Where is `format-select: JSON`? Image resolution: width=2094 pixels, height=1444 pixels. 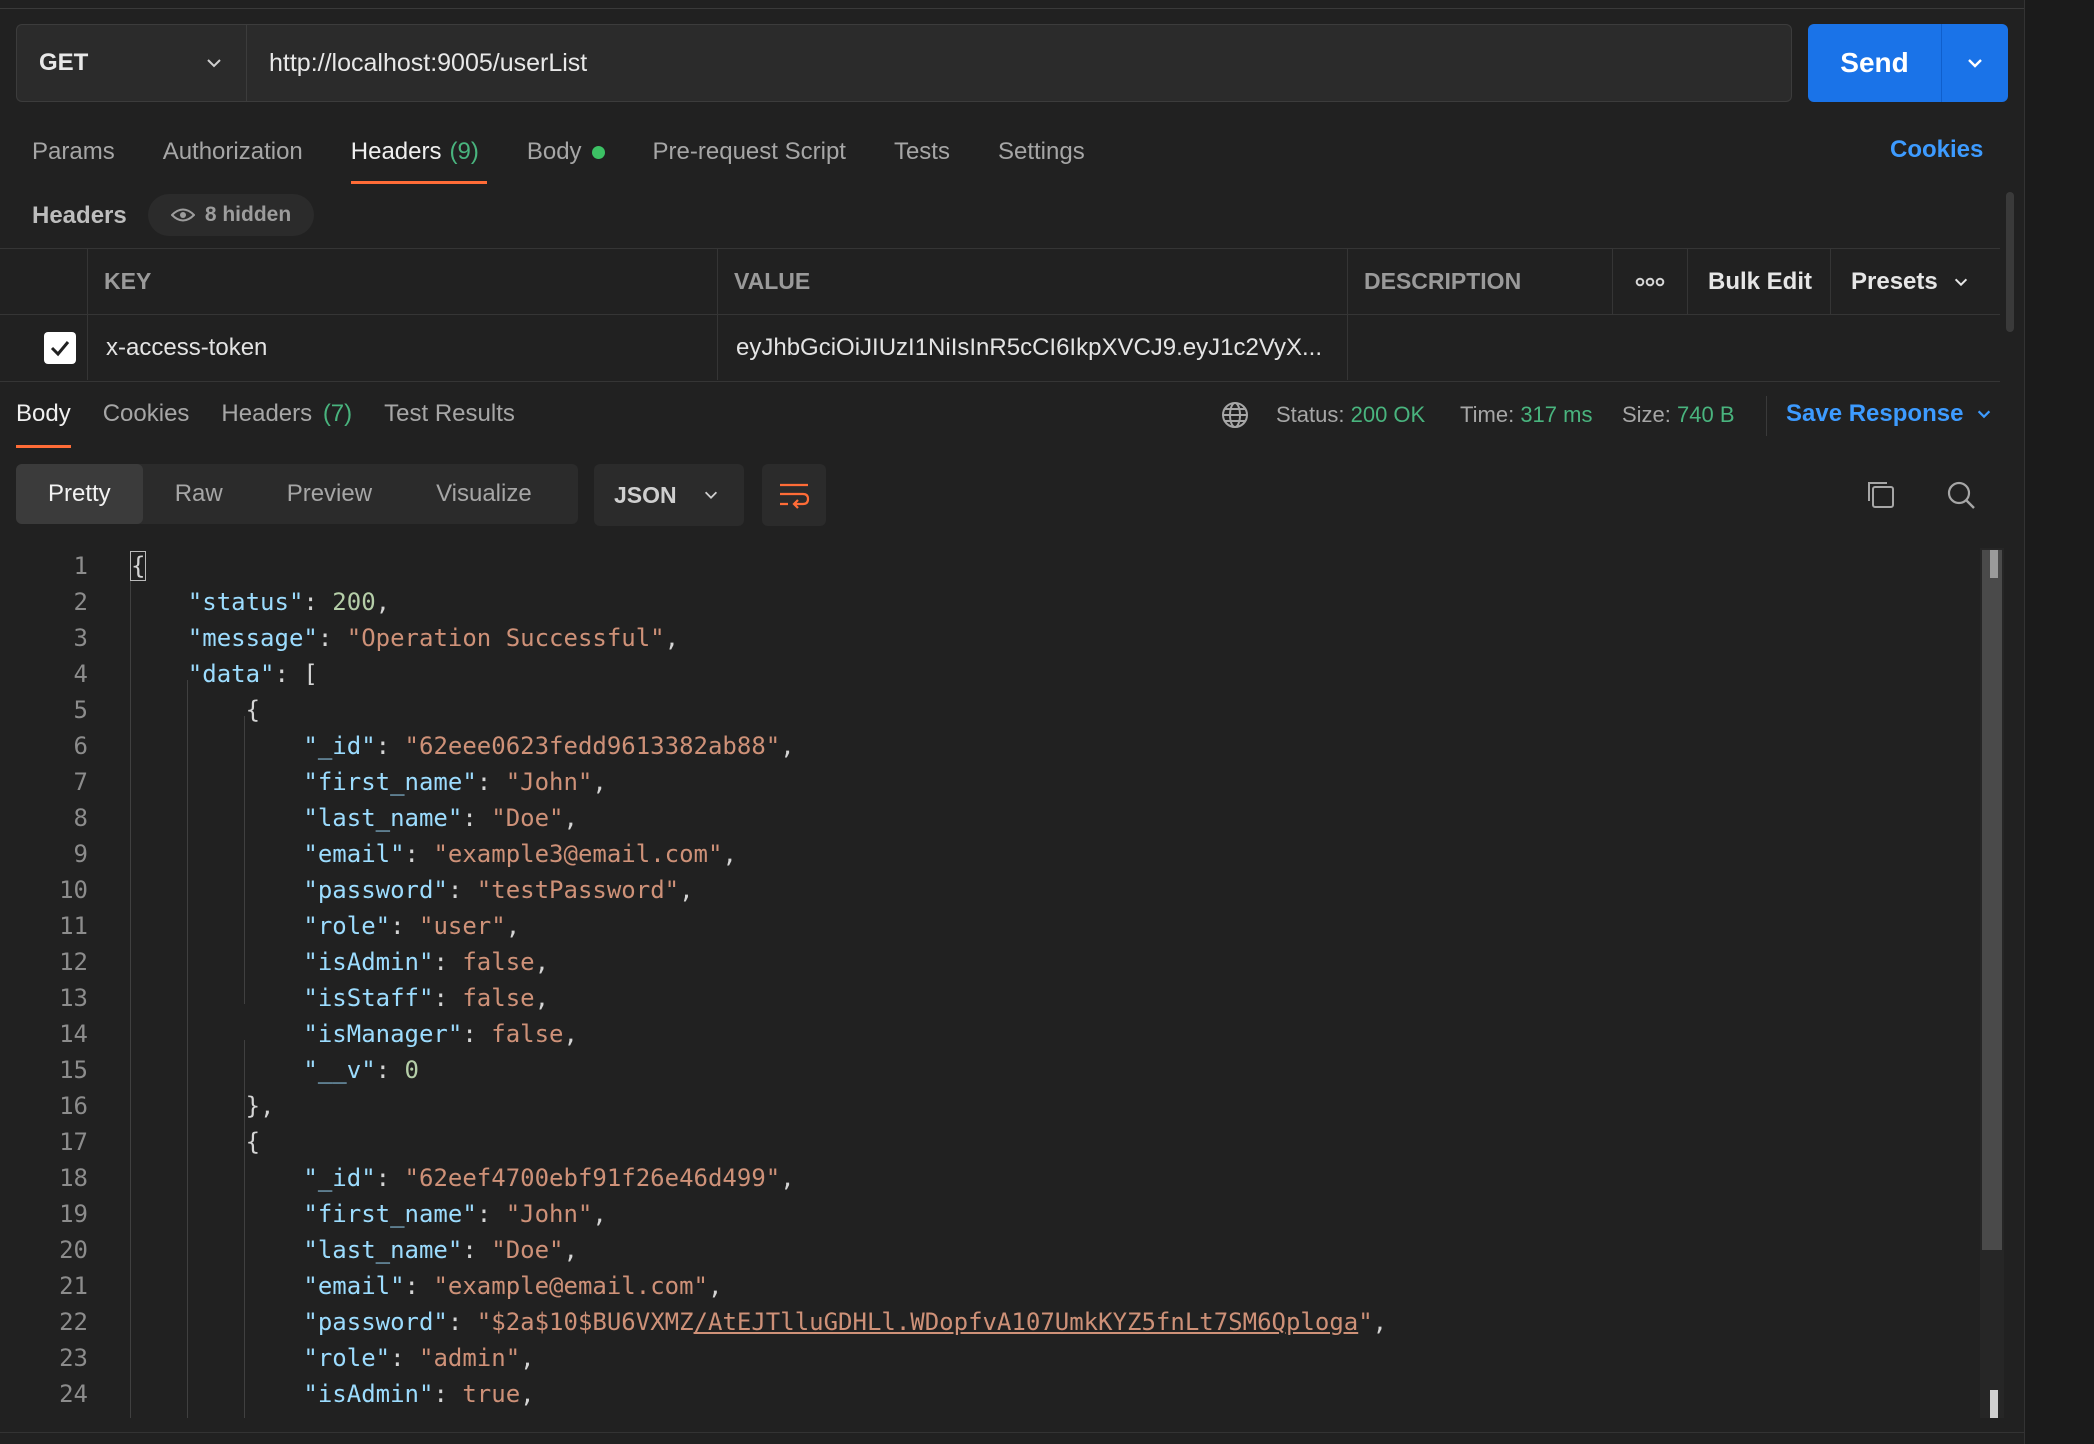 format-select: JSON is located at coordinates (669, 495).